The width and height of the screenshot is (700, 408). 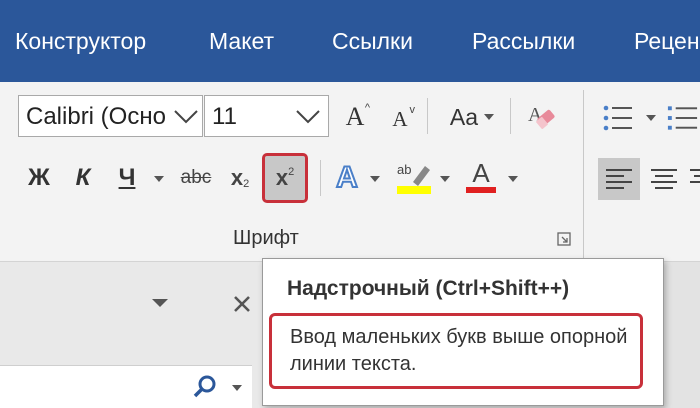 I want to click on font-color-button: A, so click(x=481, y=177).